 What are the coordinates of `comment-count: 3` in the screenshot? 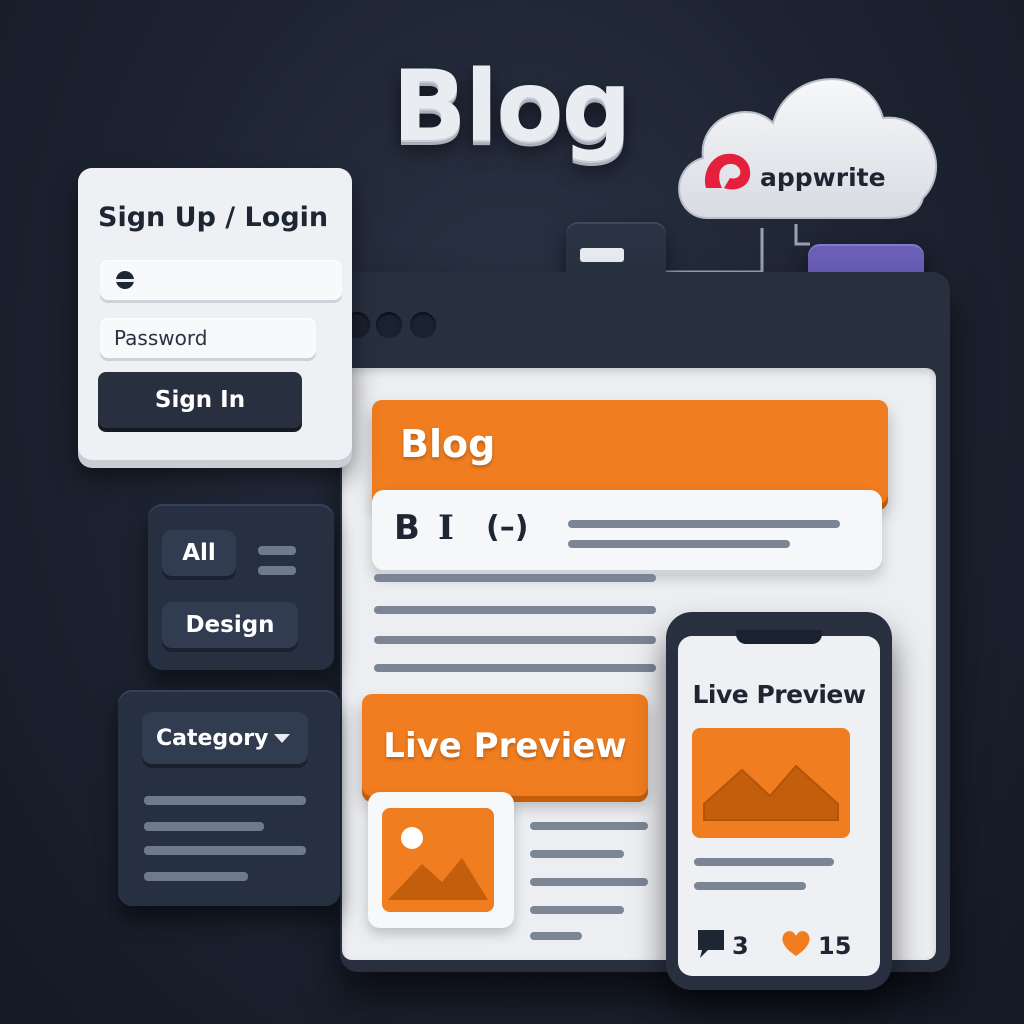 It's located at (740, 946).